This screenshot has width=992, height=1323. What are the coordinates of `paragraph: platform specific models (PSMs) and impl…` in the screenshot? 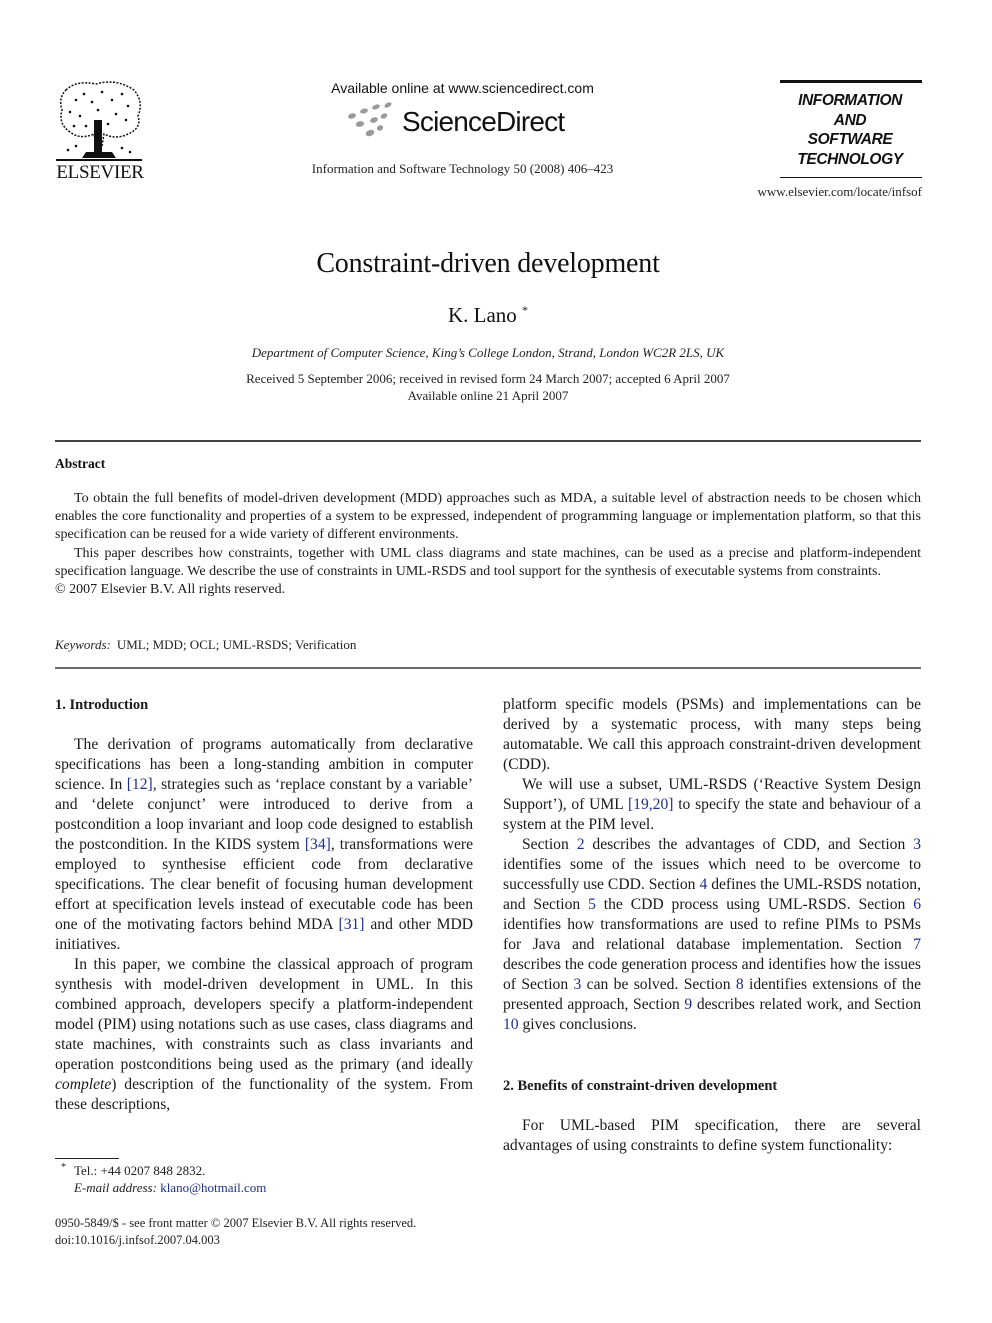 It's located at (712, 734).